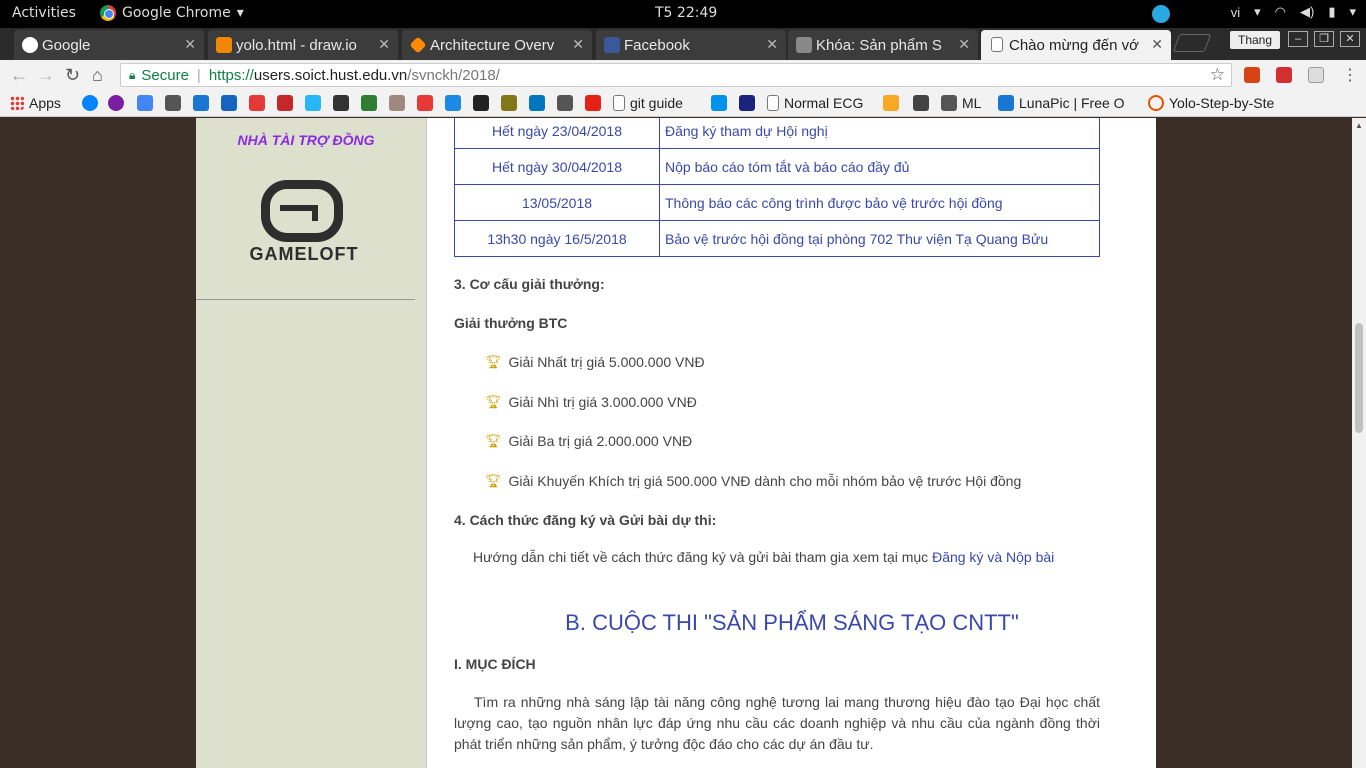 This screenshot has height=768, width=1366. I want to click on messenger-icon, so click(90, 103).